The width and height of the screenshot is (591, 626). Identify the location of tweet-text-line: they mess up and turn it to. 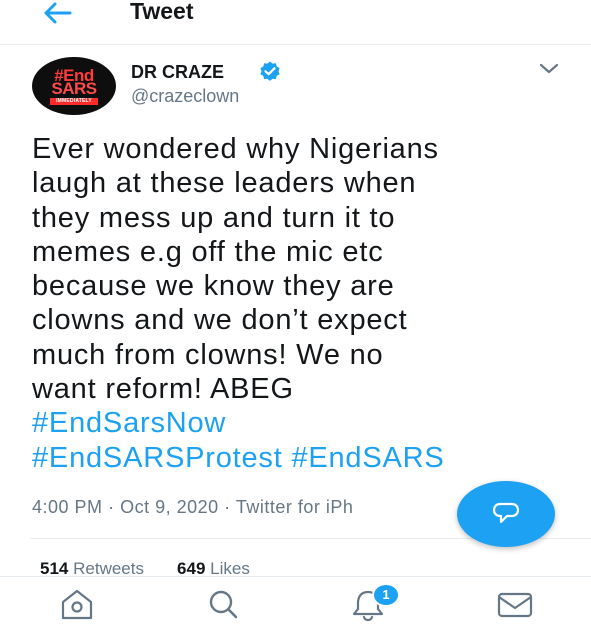
(214, 217).